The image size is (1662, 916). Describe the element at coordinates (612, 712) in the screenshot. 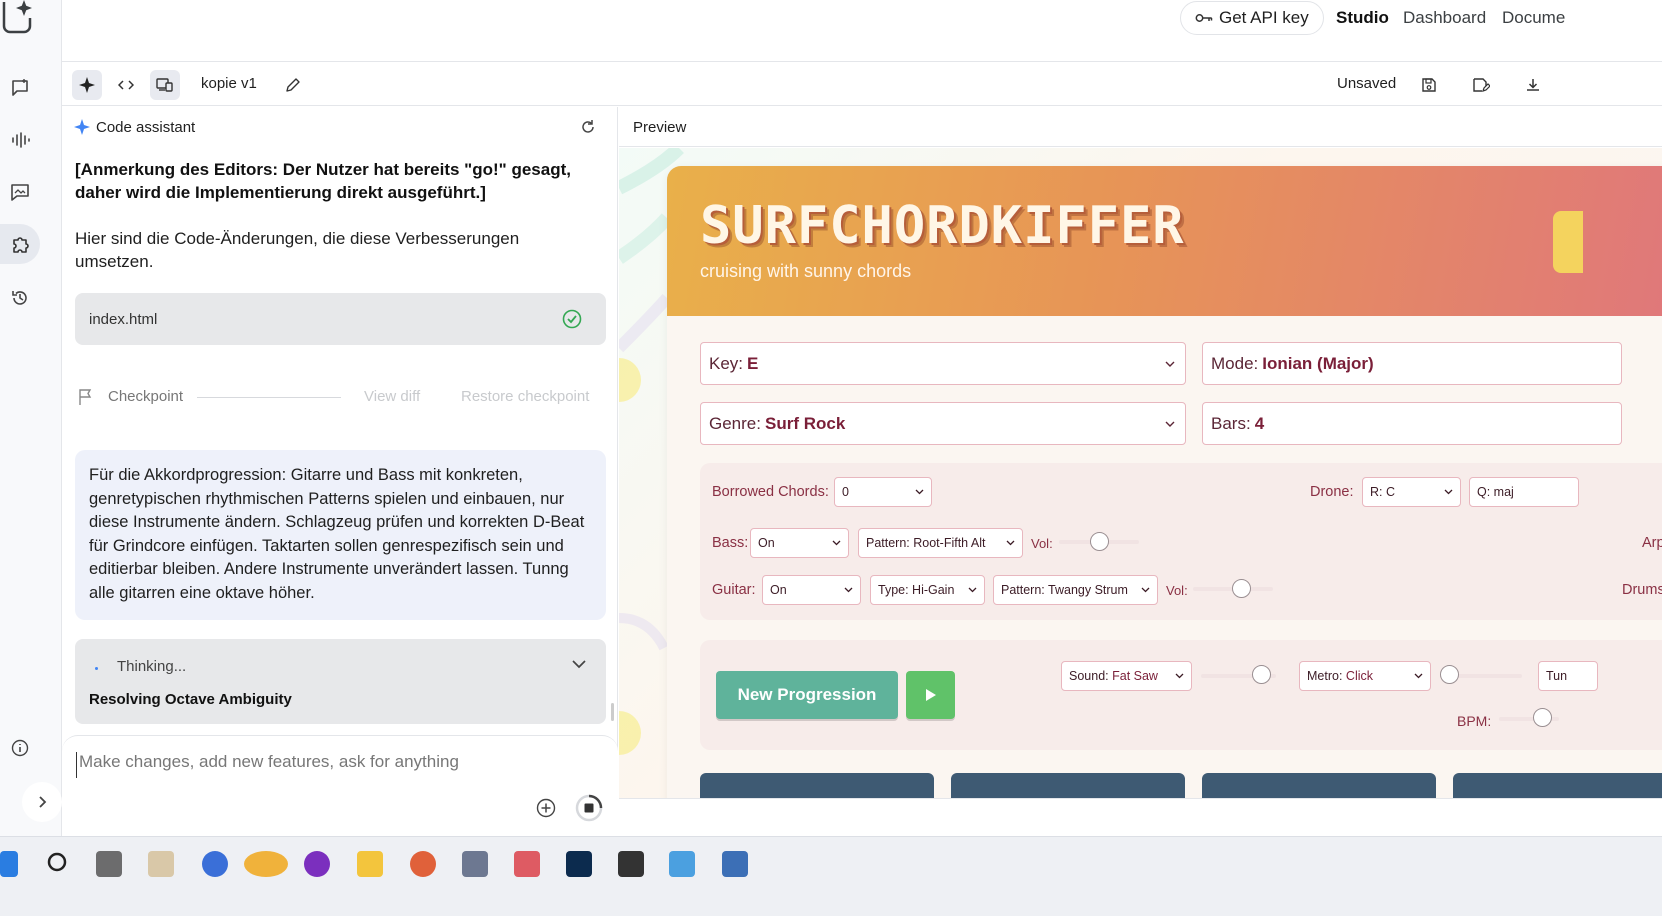

I see `scrollbar-thumb` at that location.